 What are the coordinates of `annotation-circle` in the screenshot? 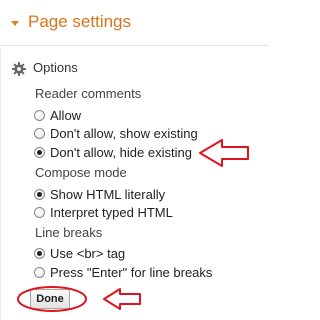 It's located at (52, 299).